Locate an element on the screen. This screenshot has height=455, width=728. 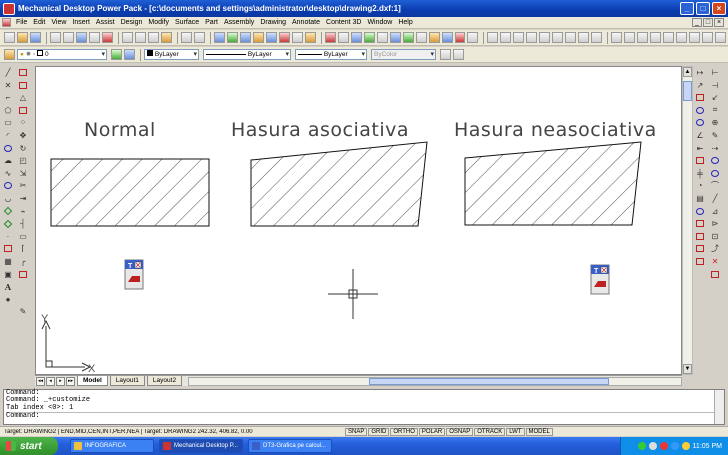
linetype-dropdown: ByLayer is located at coordinates (247, 54).